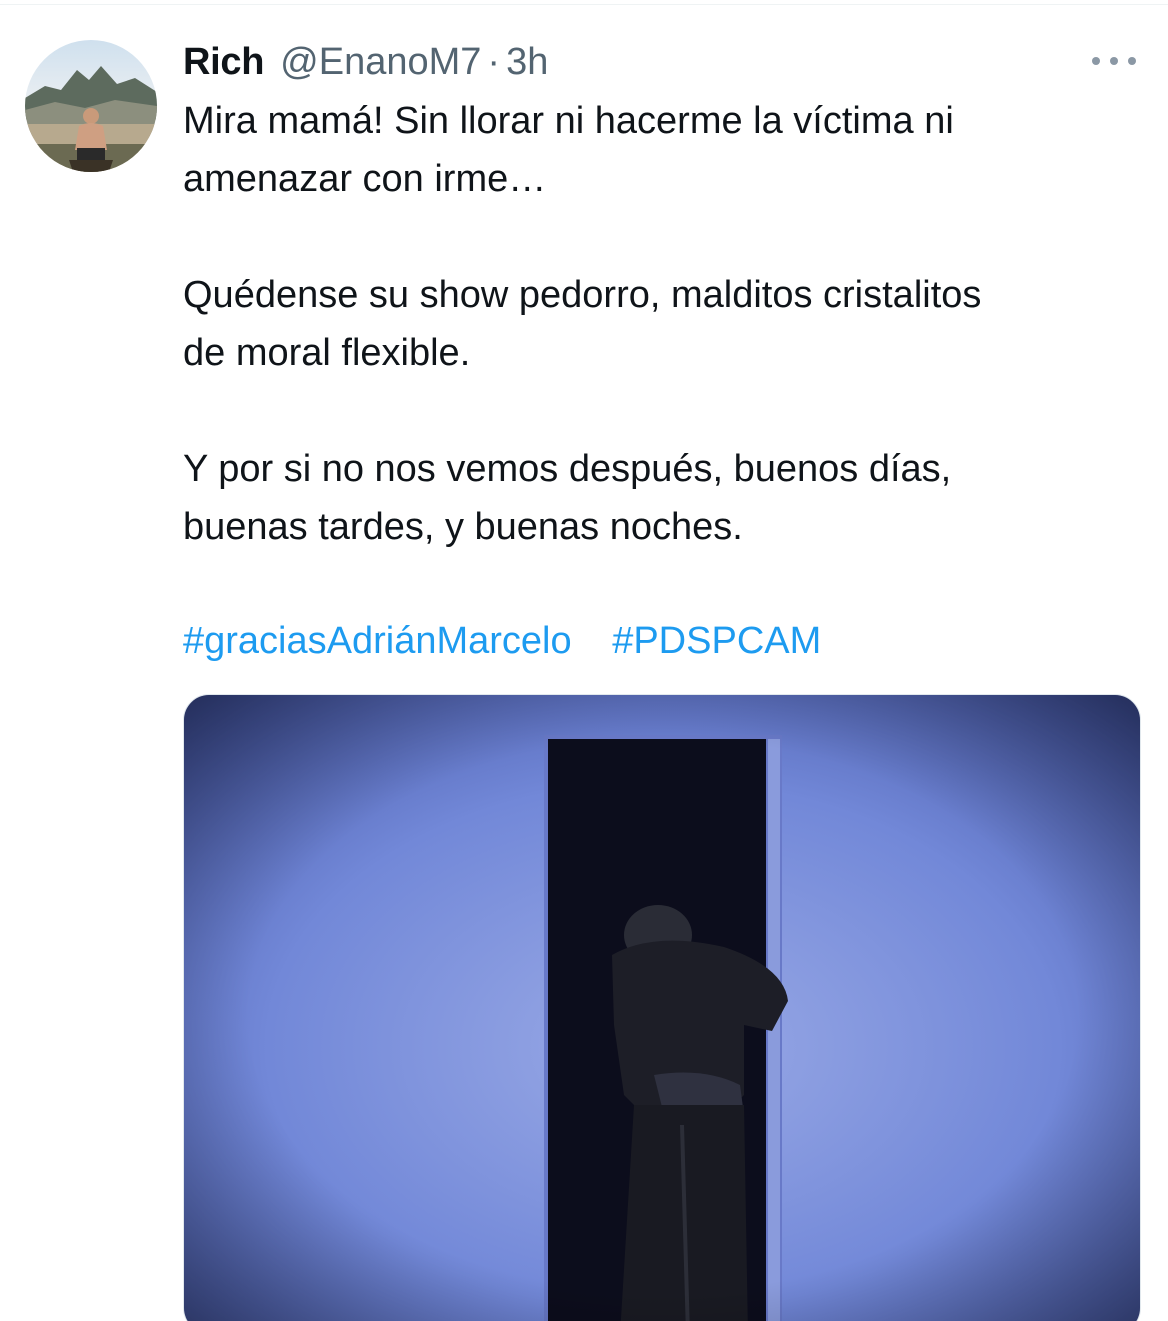 This screenshot has width=1168, height=1321. I want to click on hashtag-row: #graciasAdriánMarcelo #PDSPCAM, so click(502, 641).